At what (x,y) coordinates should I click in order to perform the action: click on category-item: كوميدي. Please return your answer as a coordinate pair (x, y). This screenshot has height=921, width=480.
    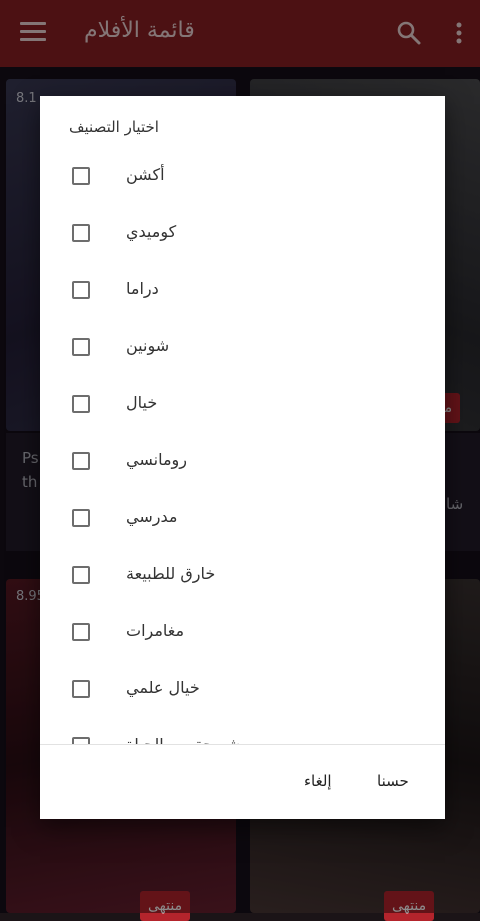
    Looking at the image, I should click on (242, 233).